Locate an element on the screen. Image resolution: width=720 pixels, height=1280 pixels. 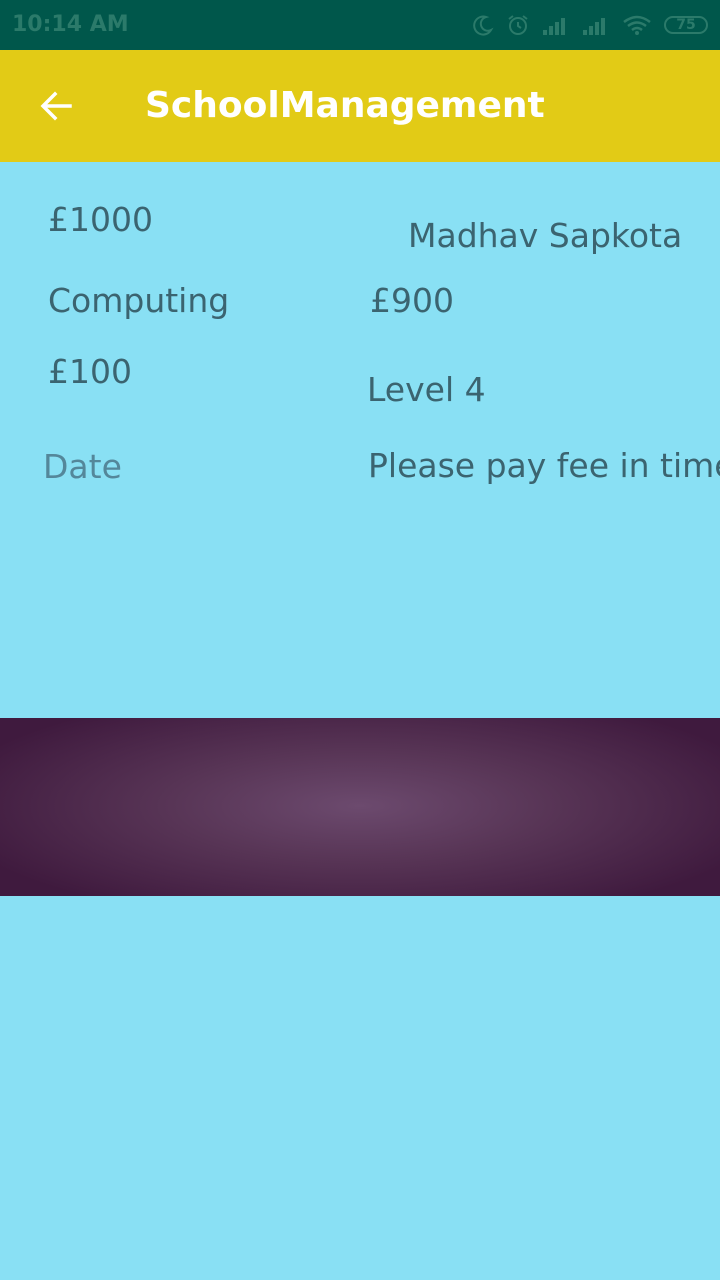
student-name: Madhav Sapkota is located at coordinates (545, 235).